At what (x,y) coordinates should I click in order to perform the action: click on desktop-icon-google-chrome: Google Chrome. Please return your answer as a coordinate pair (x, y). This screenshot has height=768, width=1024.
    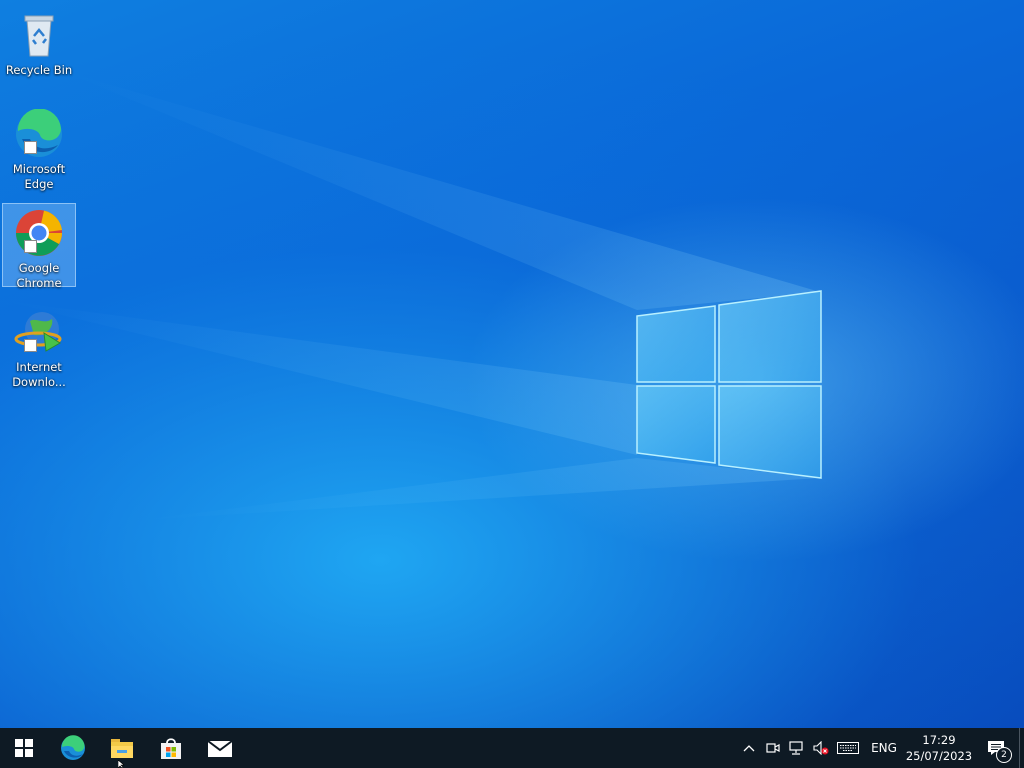
    Looking at the image, I should click on (39, 246).